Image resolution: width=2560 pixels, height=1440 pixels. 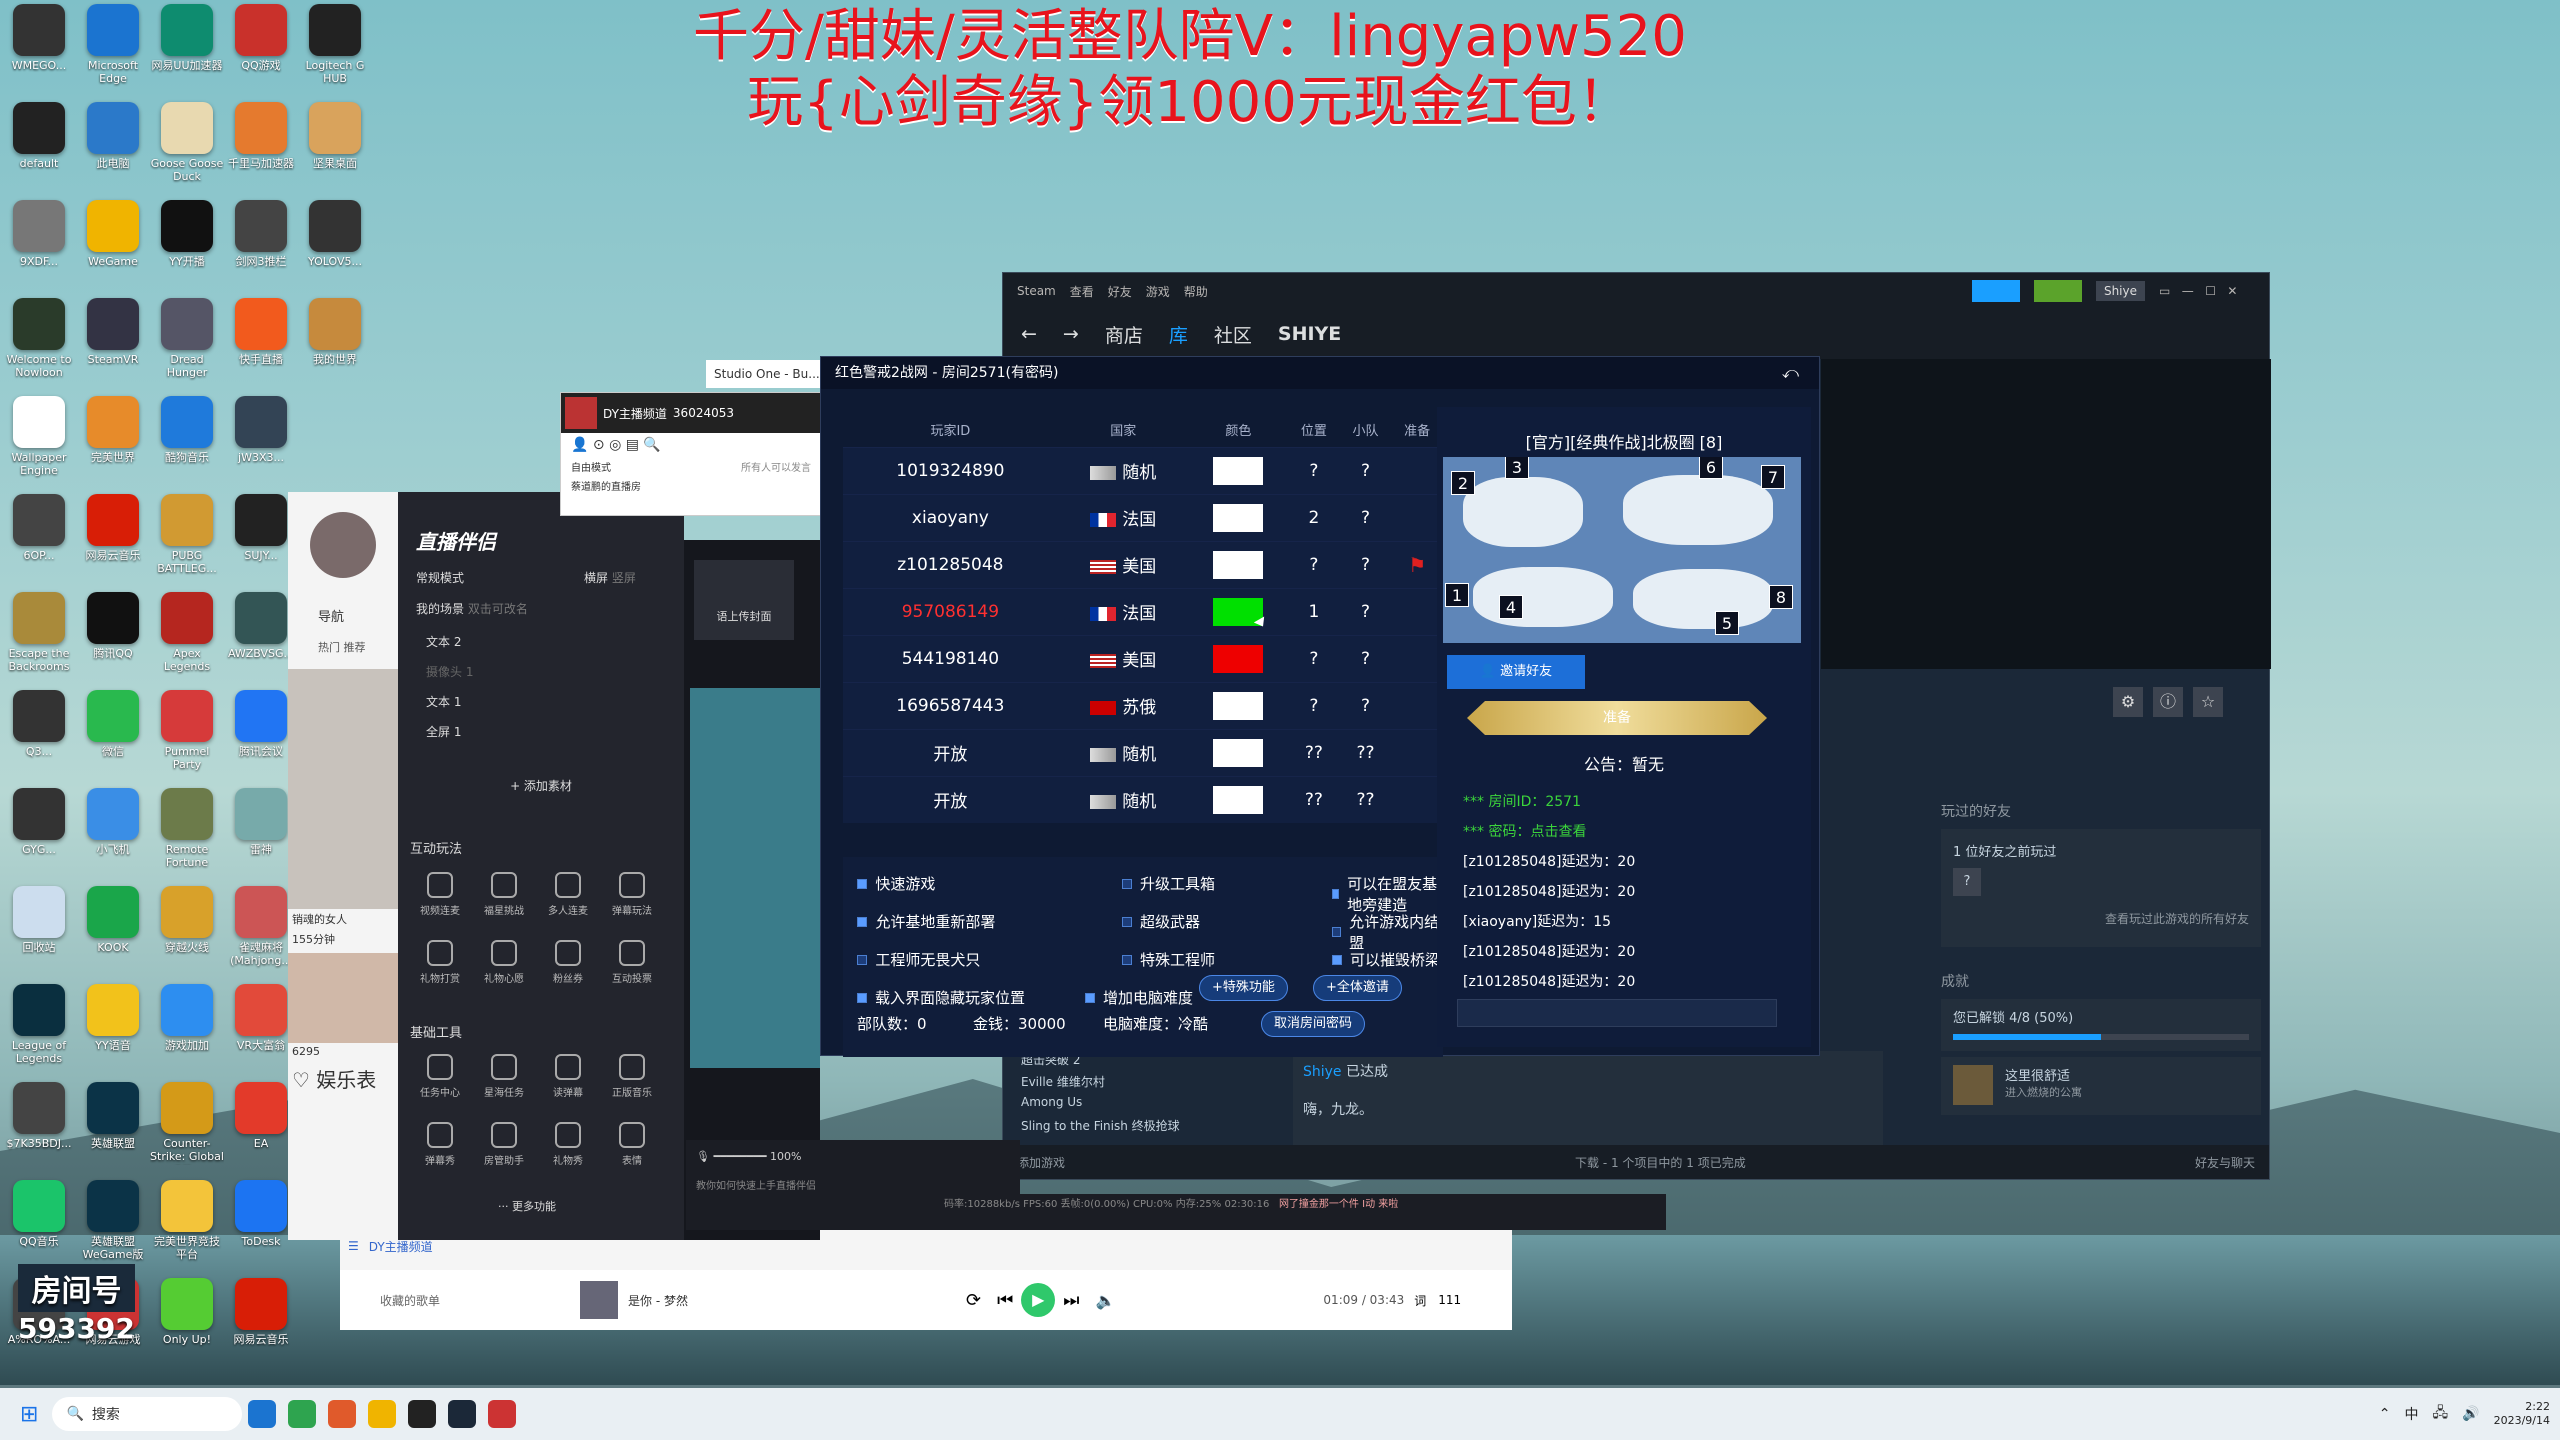 I want to click on tool-button: 弹幕秀, so click(x=440, y=1144).